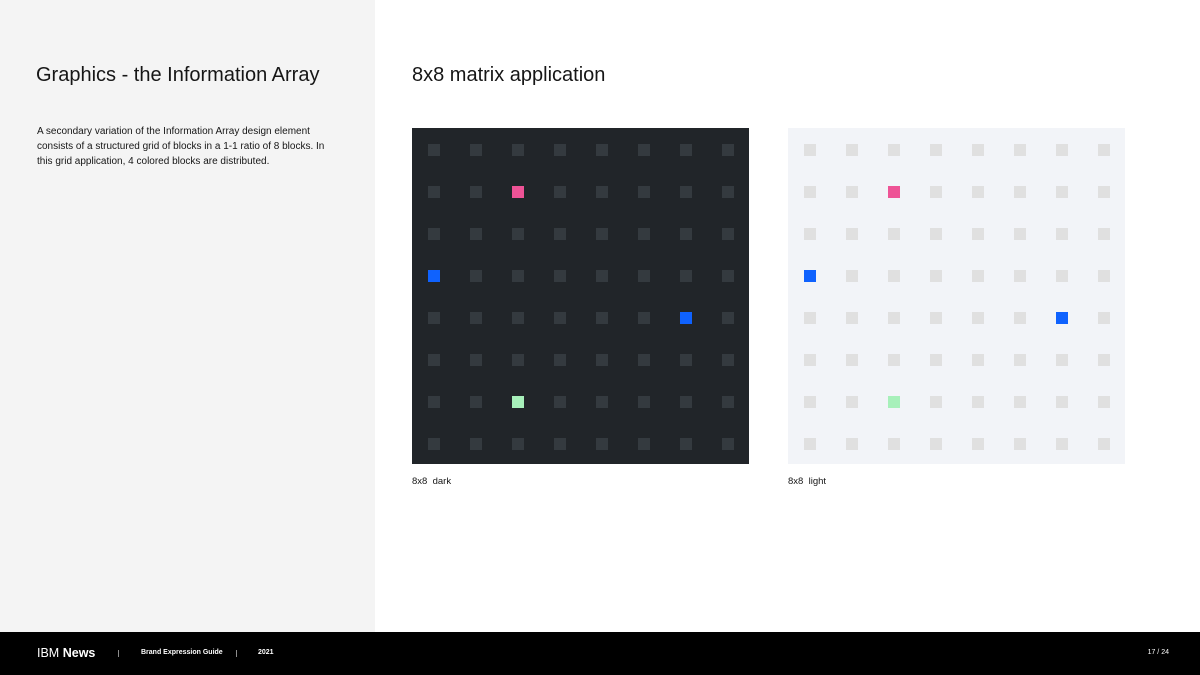  What do you see at coordinates (48, 653) in the screenshot?
I see `footer-logo-prefix: IBM` at bounding box center [48, 653].